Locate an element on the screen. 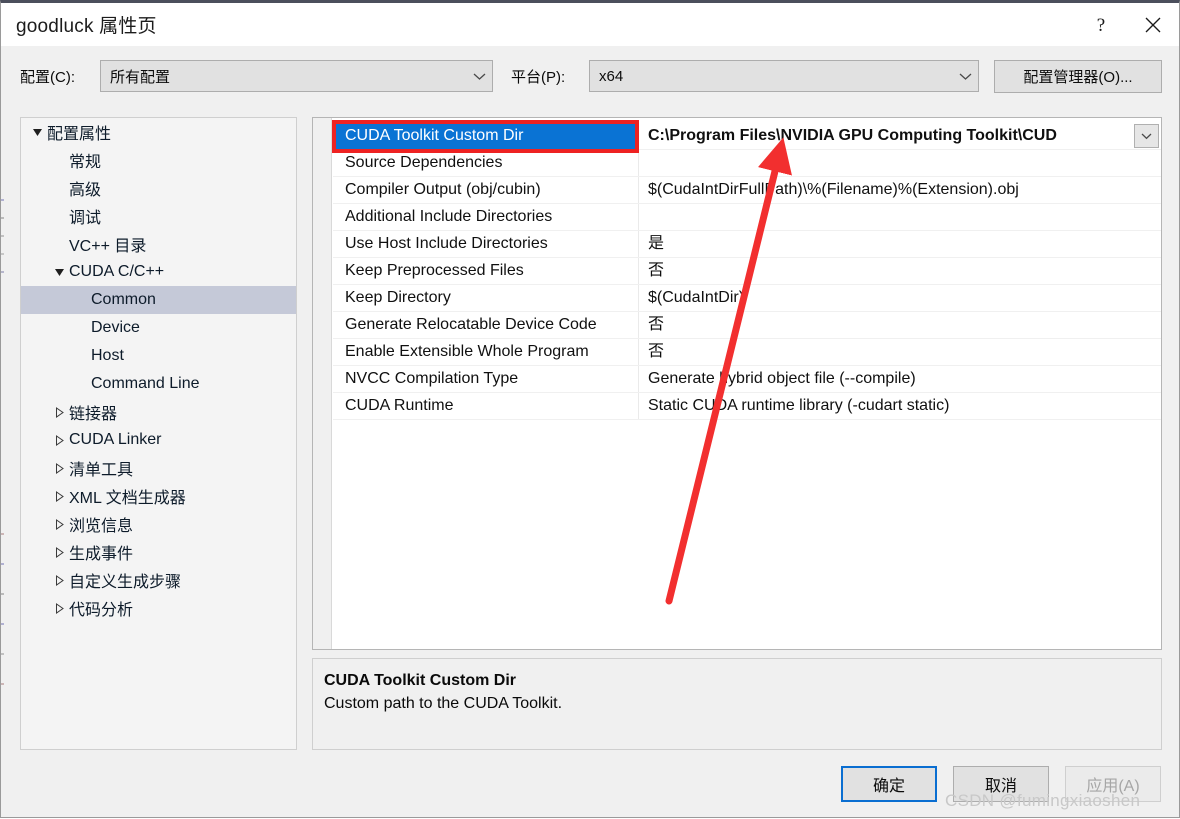 The height and width of the screenshot is (819, 1180). property-name: Keep Directory is located at coordinates (486, 298).